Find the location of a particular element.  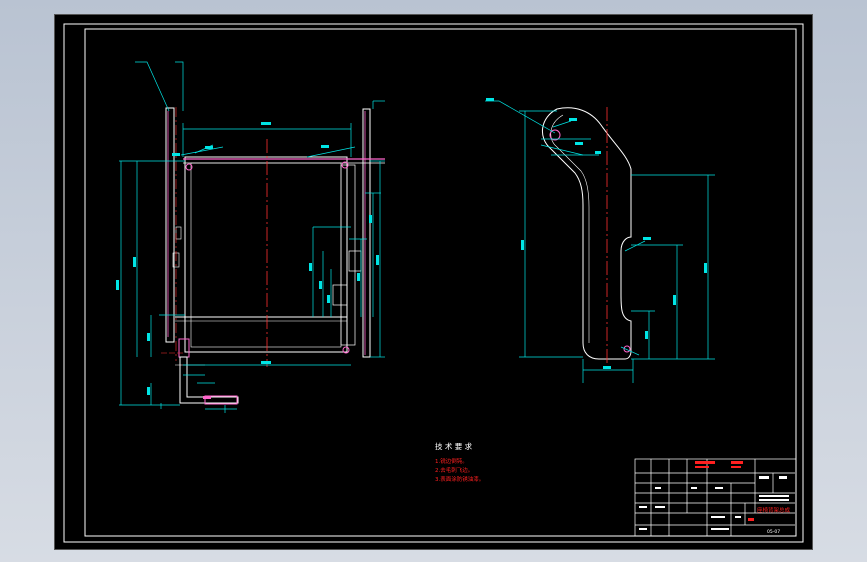

side-view-dimensions is located at coordinates (600, 241).